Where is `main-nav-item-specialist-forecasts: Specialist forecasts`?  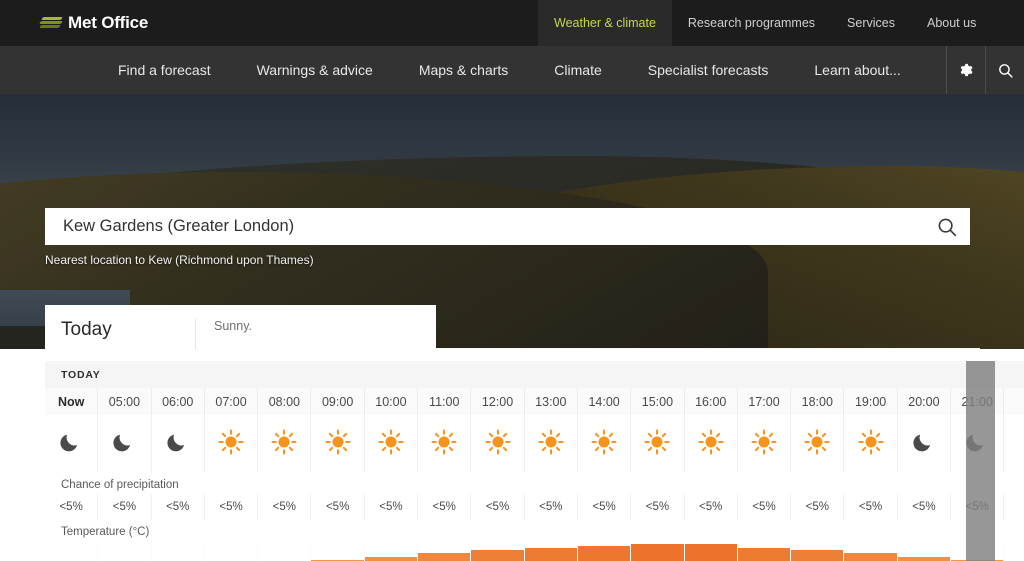 main-nav-item-specialist-forecasts: Specialist forecasts is located at coordinates (708, 70).